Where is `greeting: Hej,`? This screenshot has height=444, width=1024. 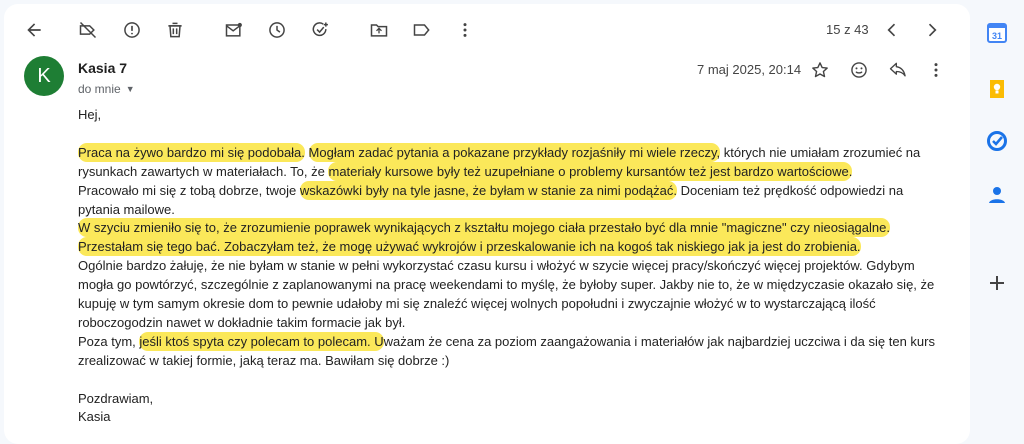
greeting: Hej, is located at coordinates (90, 114).